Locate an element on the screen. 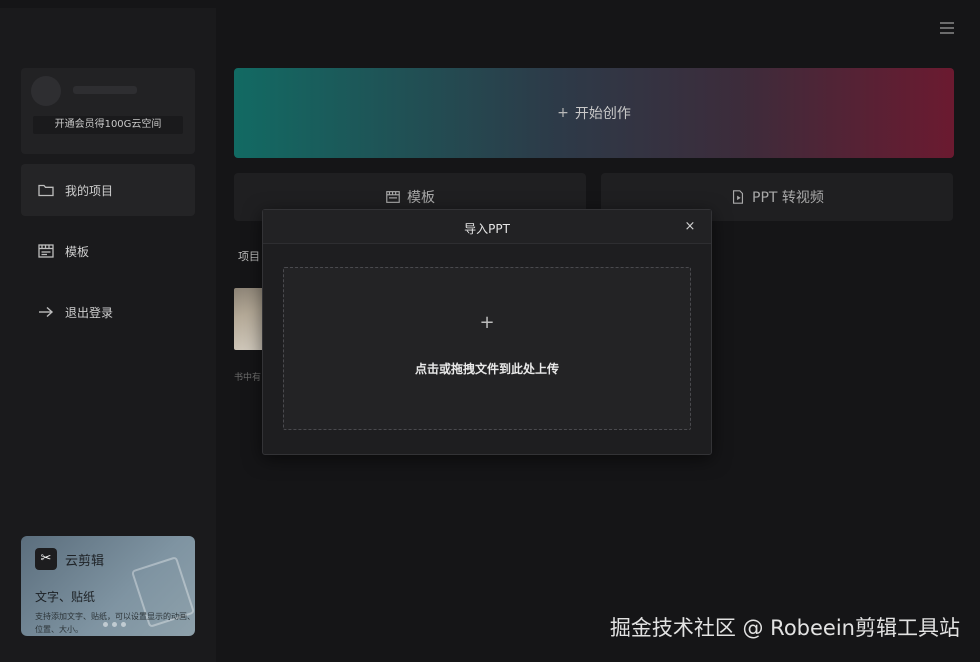 The height and width of the screenshot is (662, 980). carousel-dots is located at coordinates (114, 624).